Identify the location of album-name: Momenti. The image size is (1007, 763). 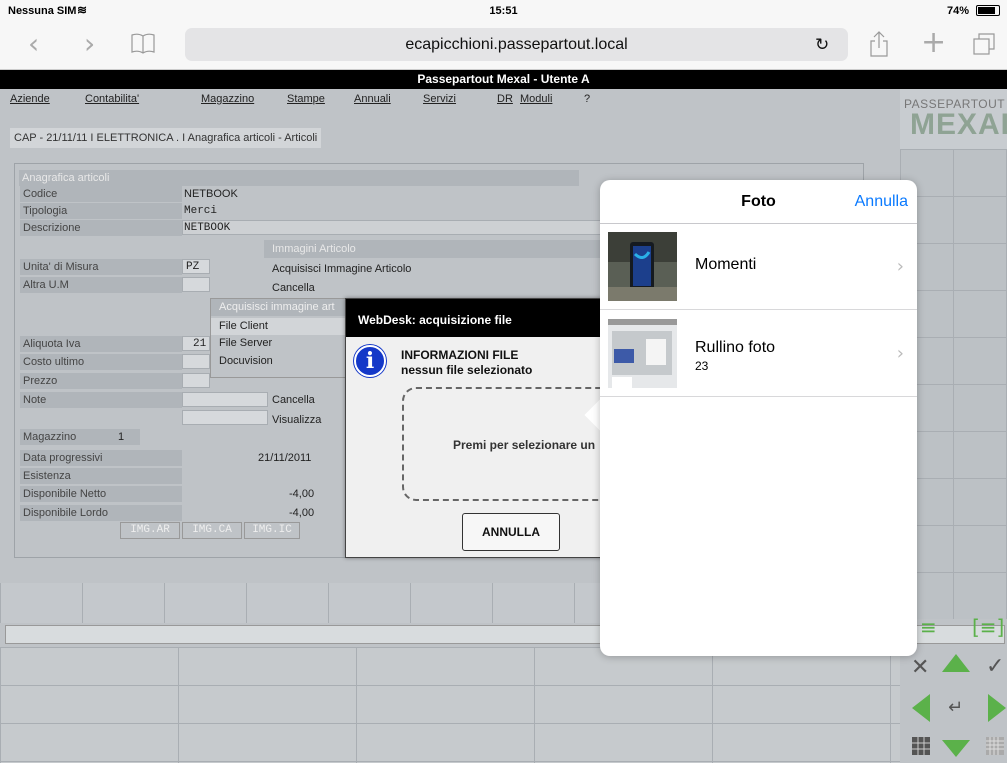
(726, 264).